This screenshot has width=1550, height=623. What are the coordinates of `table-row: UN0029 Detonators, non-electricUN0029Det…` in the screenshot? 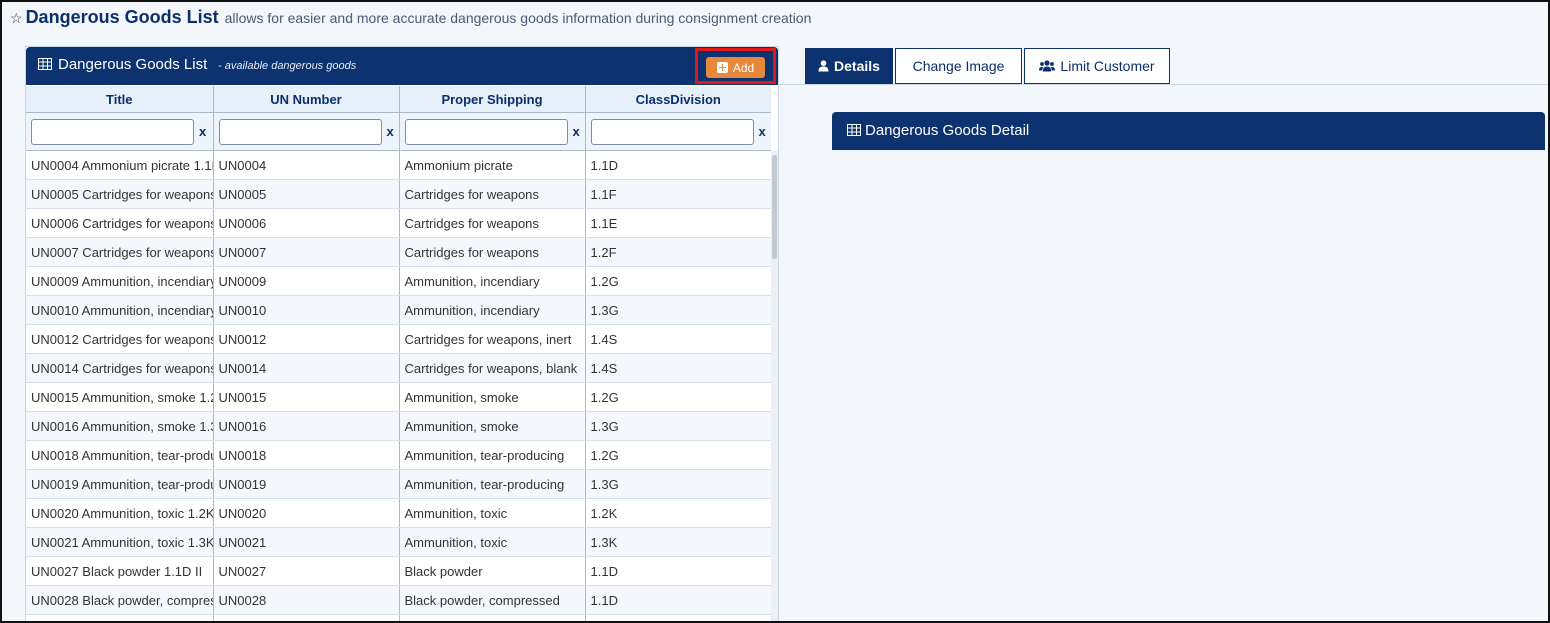 It's located at (398, 617).